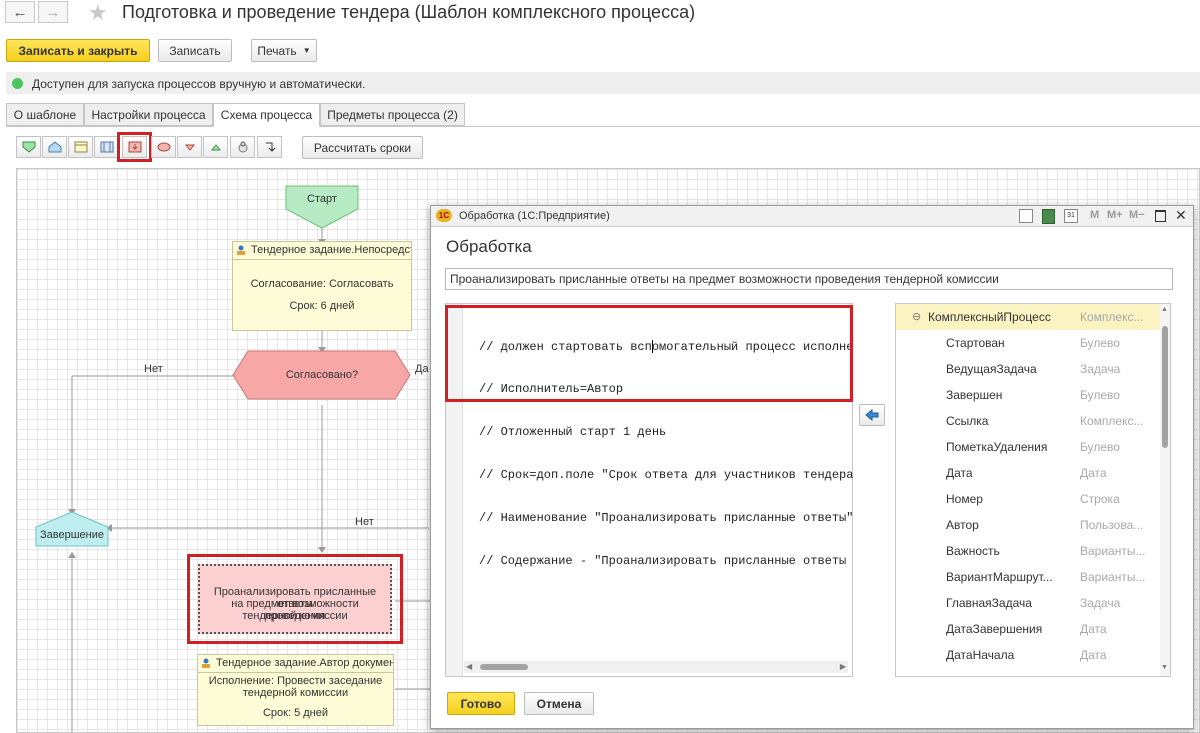 This screenshot has width=1200, height=733. Describe the element at coordinates (1094, 215) in the screenshot. I see `memory-m-icon: M` at that location.